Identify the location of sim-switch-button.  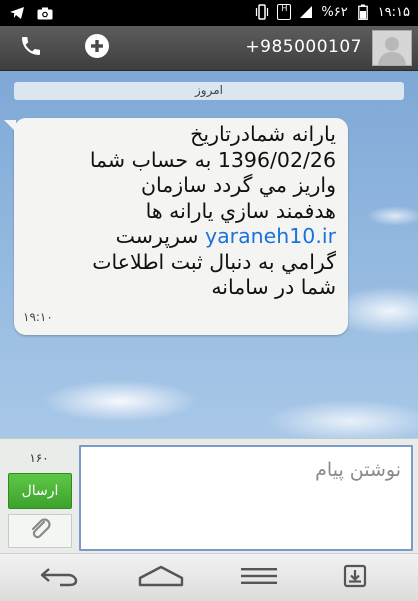
(355, 578).